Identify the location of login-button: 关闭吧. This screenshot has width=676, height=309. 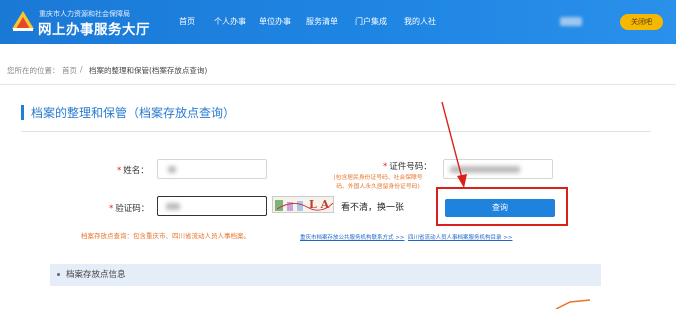
(641, 22).